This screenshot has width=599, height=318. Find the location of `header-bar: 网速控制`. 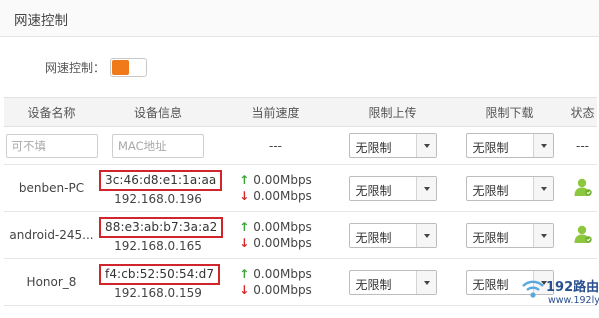

header-bar: 网速控制 is located at coordinates (299, 18).